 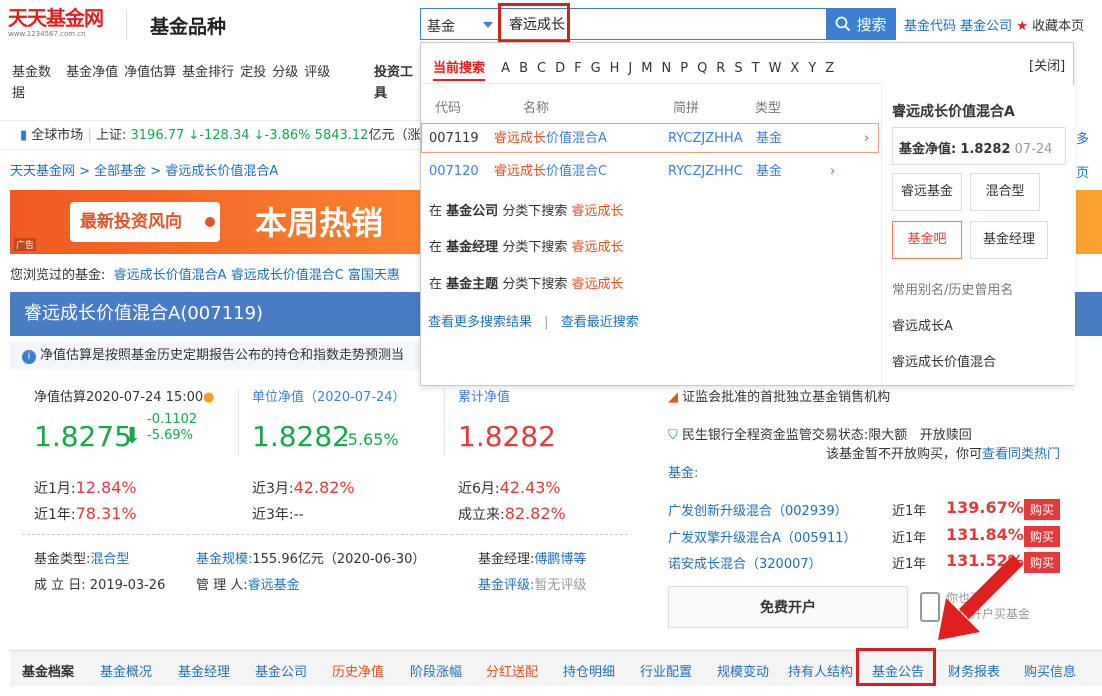 What do you see at coordinates (341, 135) in the screenshot?
I see `index-volume: 5843.12` at bounding box center [341, 135].